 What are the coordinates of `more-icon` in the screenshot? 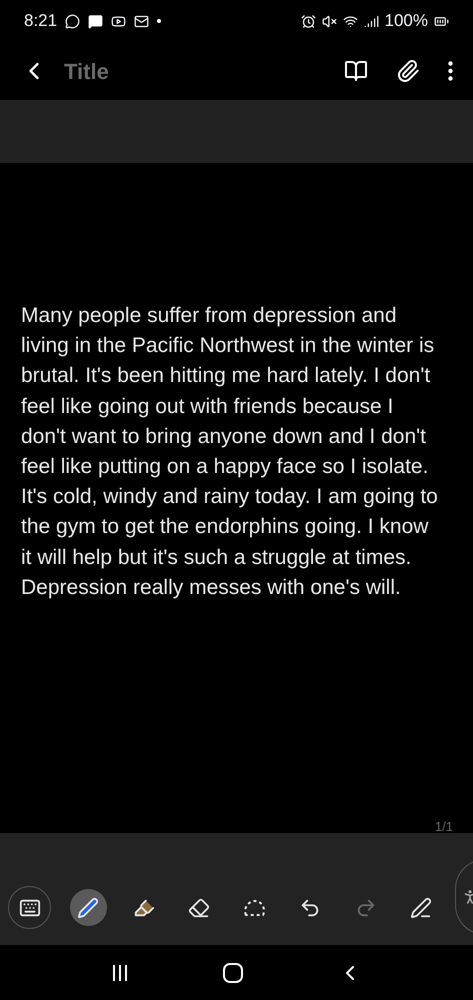 It's located at (450, 71).